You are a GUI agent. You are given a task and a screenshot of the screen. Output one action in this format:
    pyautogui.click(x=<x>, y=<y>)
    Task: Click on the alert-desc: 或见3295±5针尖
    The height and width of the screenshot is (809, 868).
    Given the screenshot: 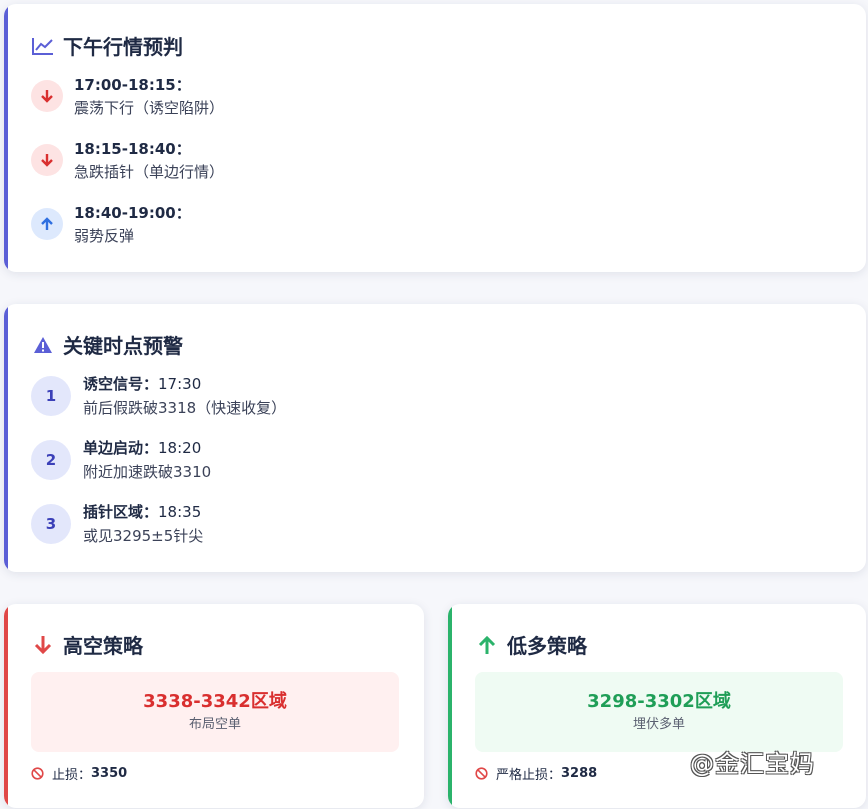 What is the action you would take?
    pyautogui.click(x=143, y=536)
    